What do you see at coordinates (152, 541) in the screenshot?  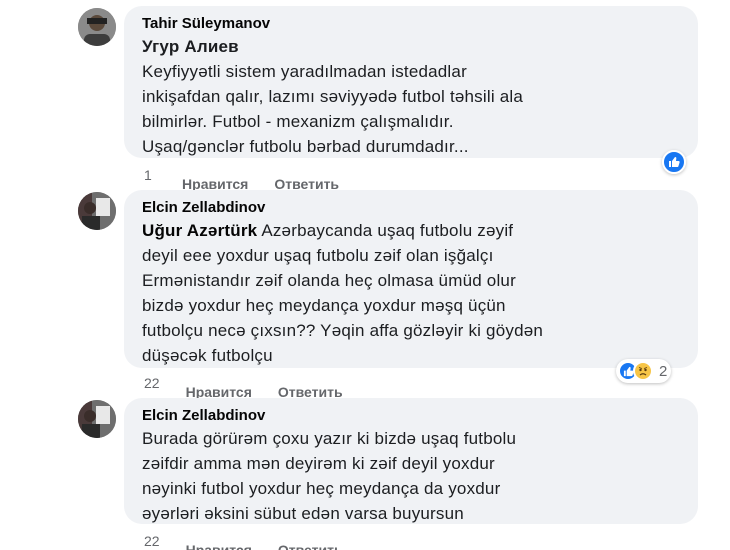 I see `comment-time: 22 ч.` at bounding box center [152, 541].